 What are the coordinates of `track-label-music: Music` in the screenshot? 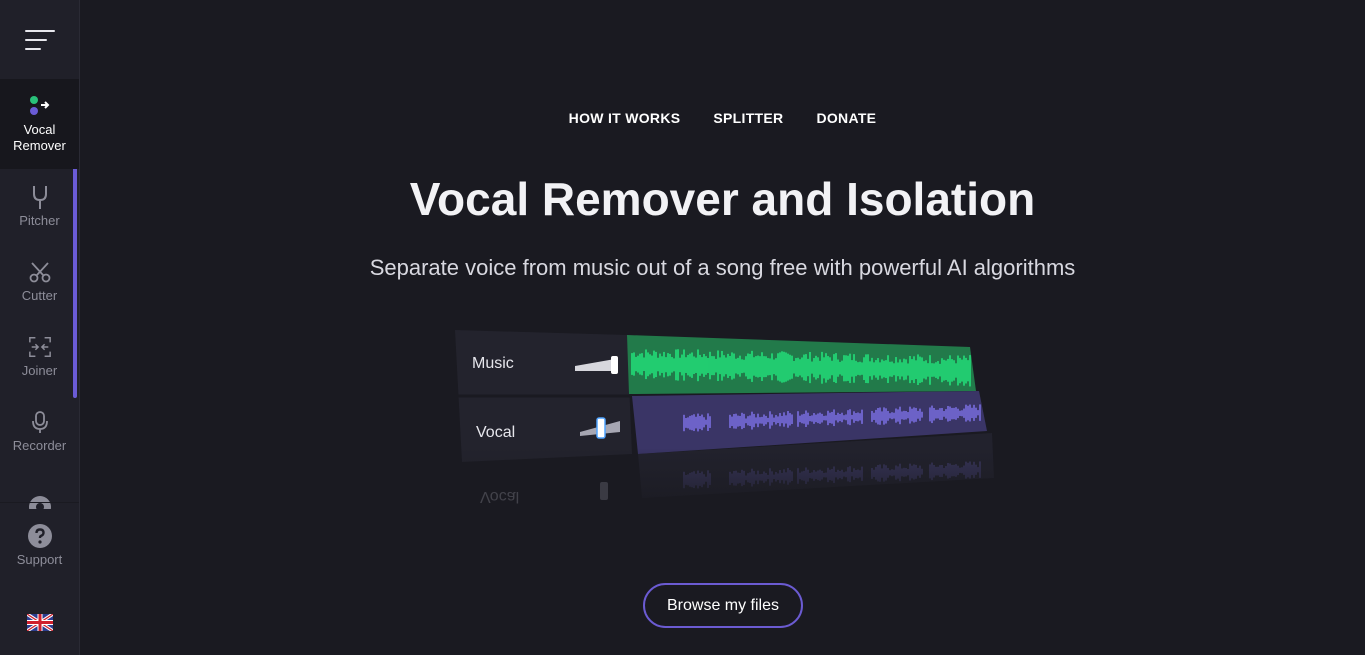 It's located at (493, 363).